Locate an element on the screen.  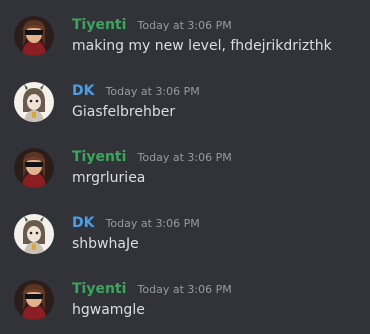
message-text: shbwhaJe is located at coordinates (105, 244).